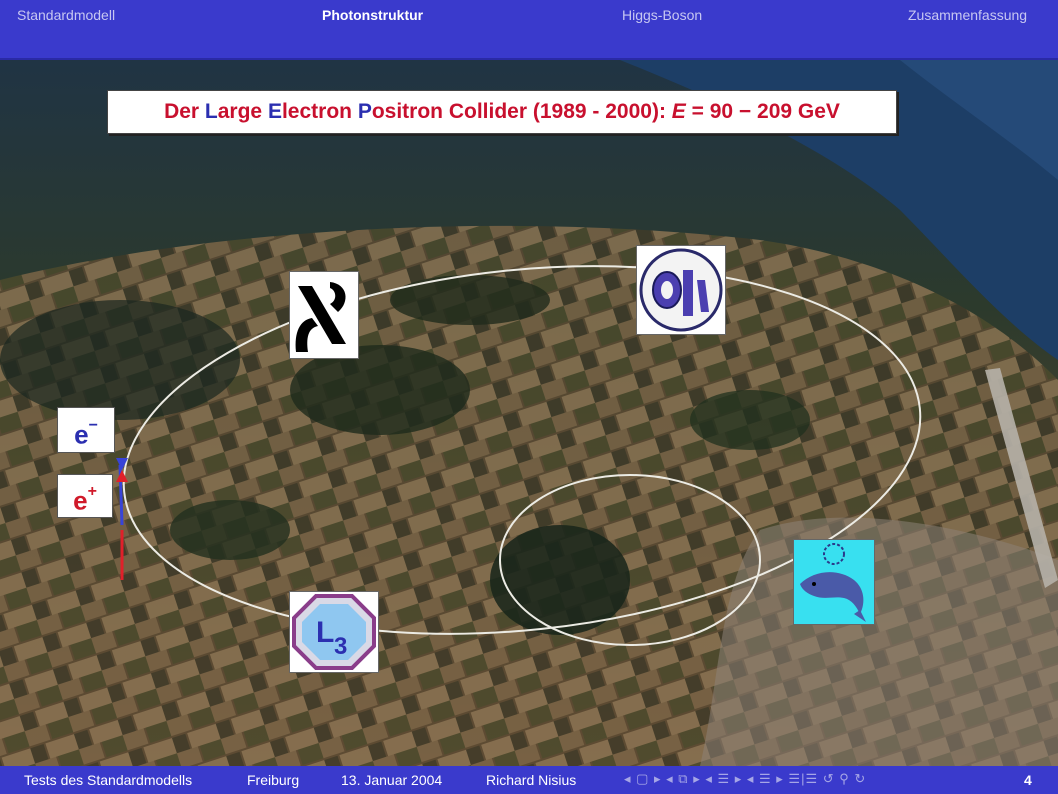 Image resolution: width=1058 pixels, height=794 pixels. Describe the element at coordinates (967, 15) in the screenshot. I see `nav-zusammenfassung: Zusammenfassung` at that location.